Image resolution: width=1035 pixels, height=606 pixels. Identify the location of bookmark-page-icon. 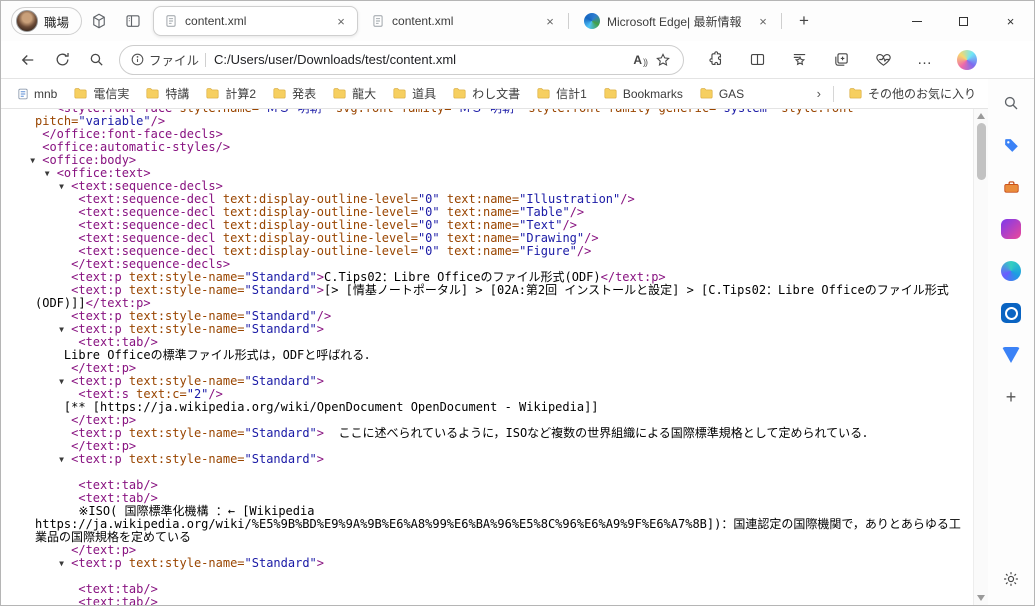
(23, 94).